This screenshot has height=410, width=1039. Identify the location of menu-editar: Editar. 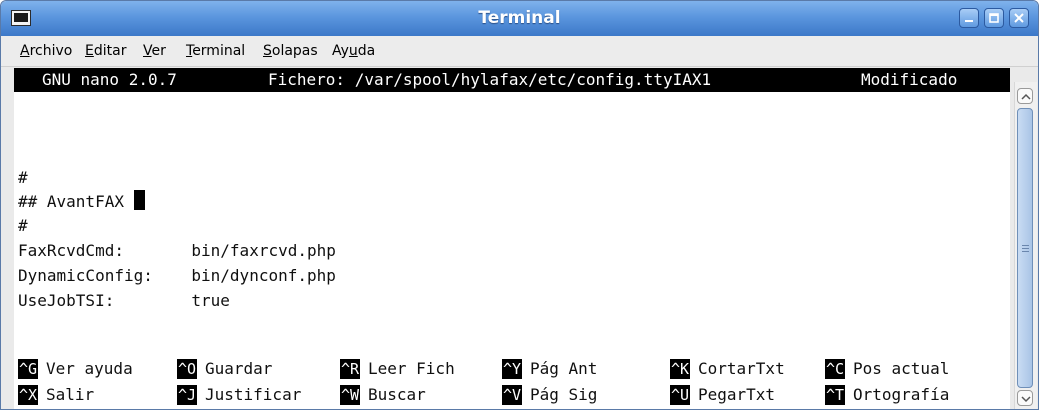
(105, 51).